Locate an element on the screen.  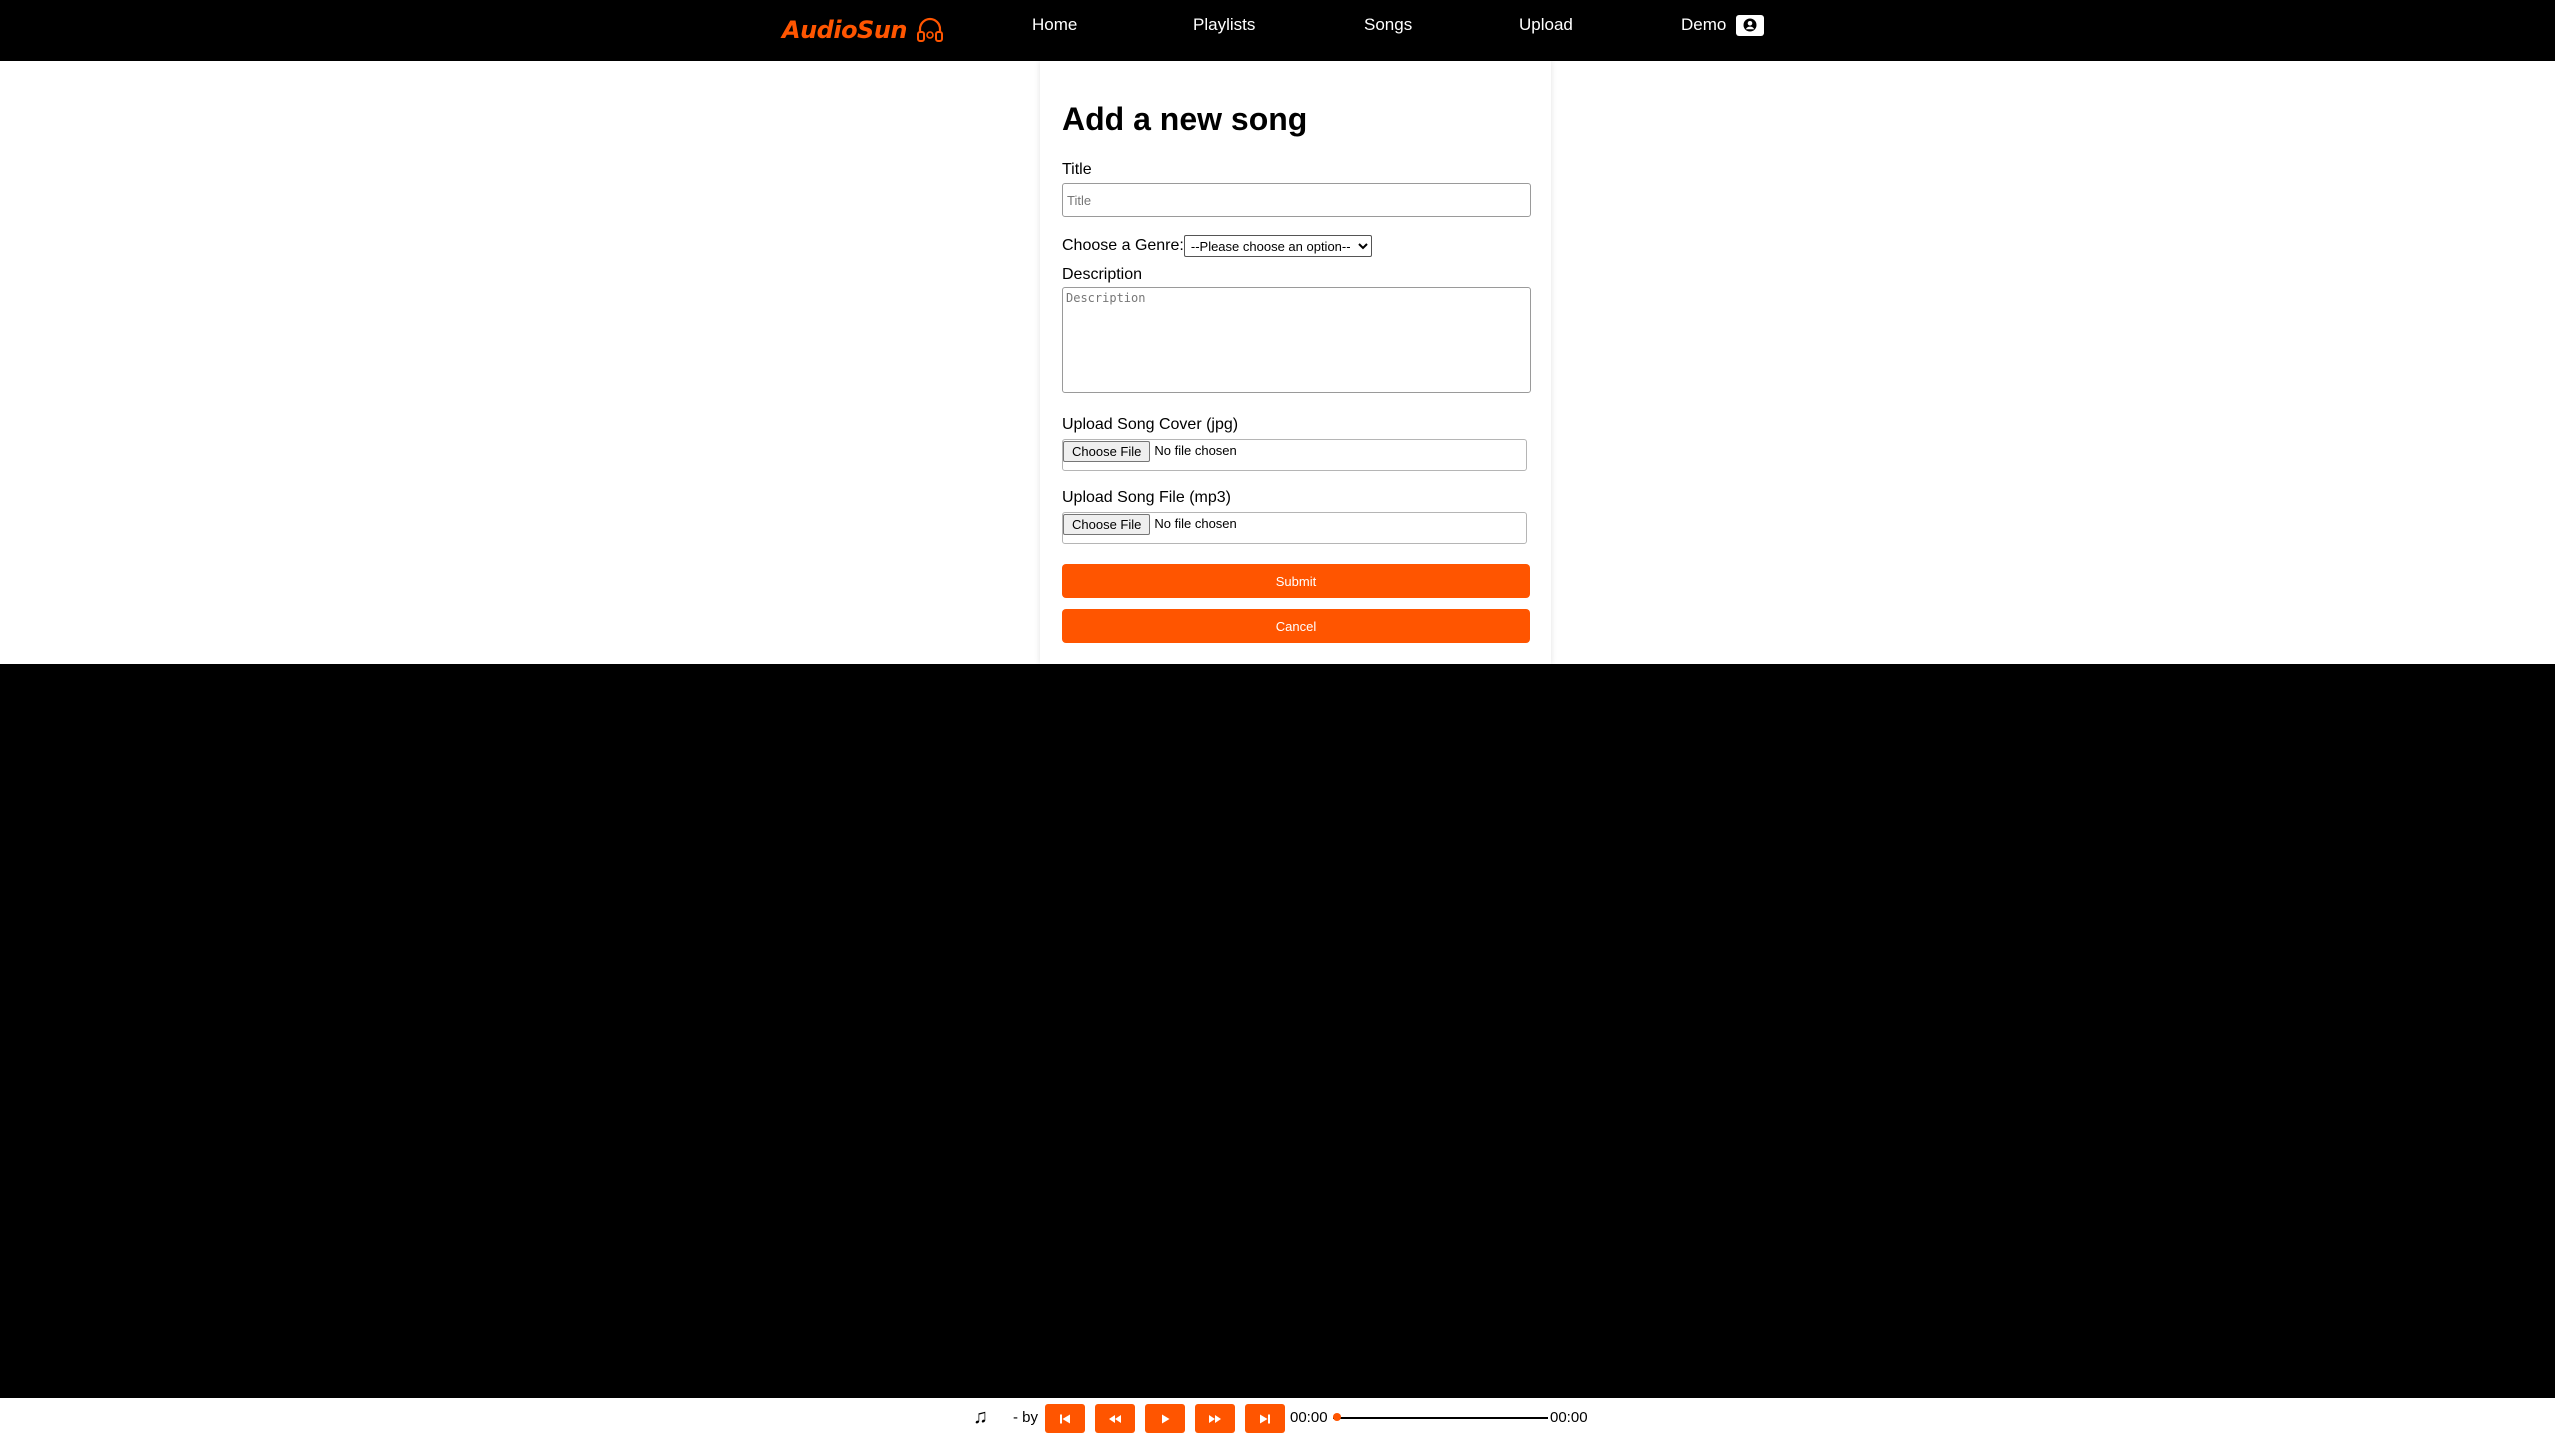
description-label: Description is located at coordinates (1102, 274).